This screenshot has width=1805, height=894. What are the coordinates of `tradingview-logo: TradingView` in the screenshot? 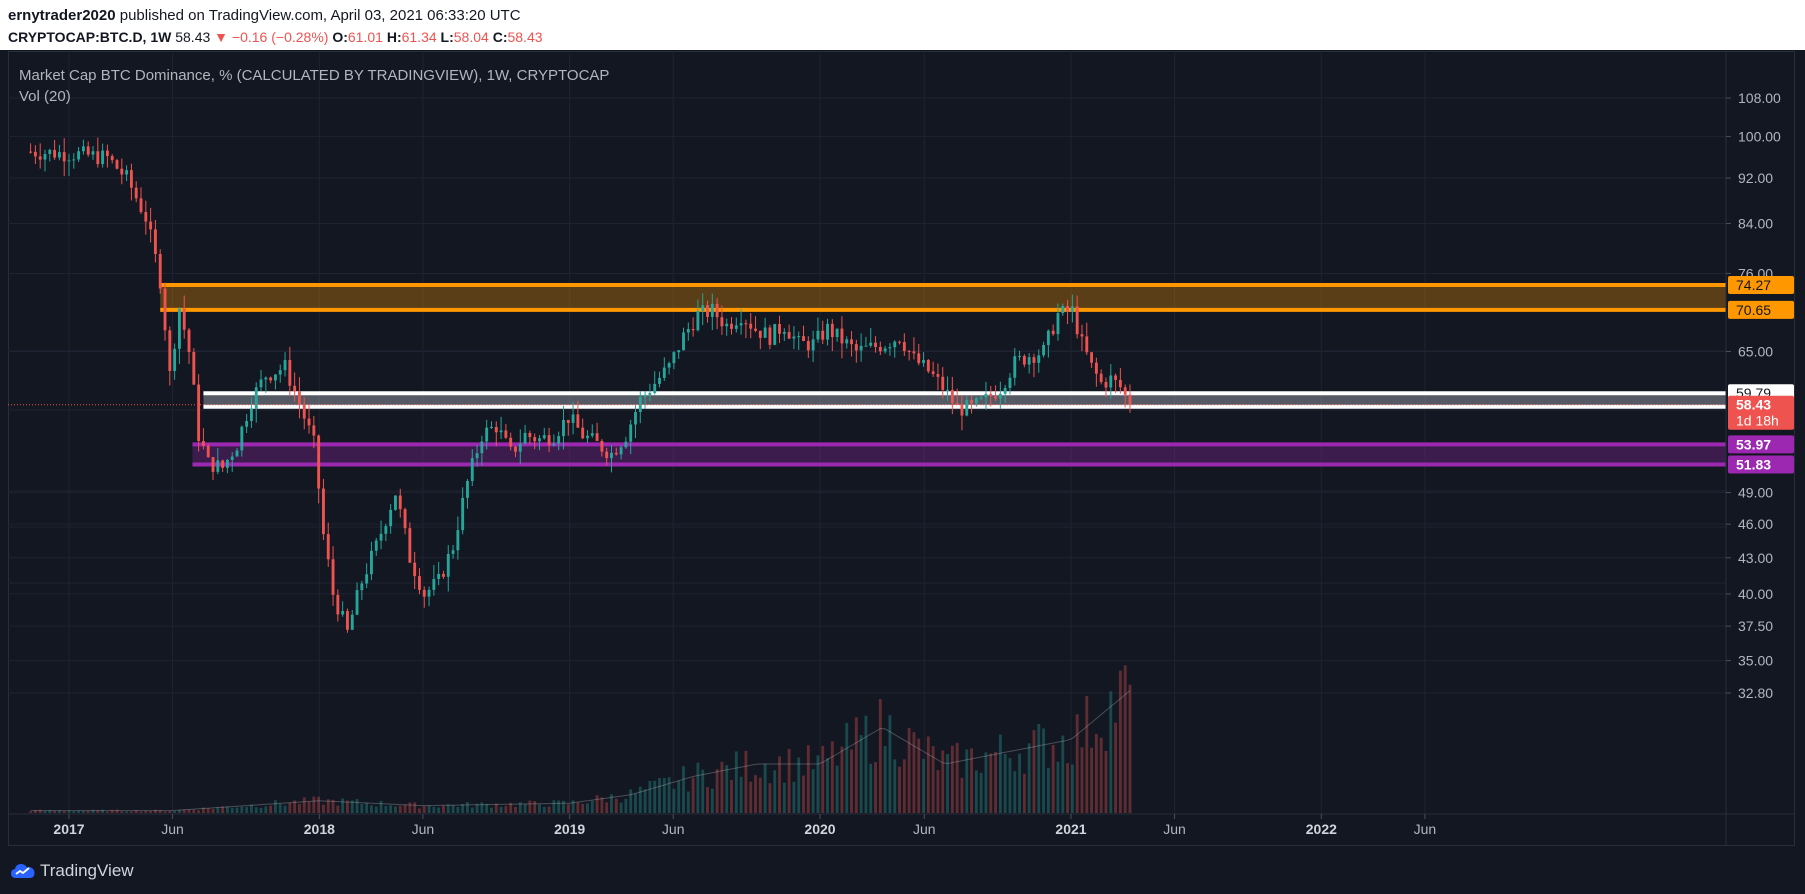 It's located at (72, 871).